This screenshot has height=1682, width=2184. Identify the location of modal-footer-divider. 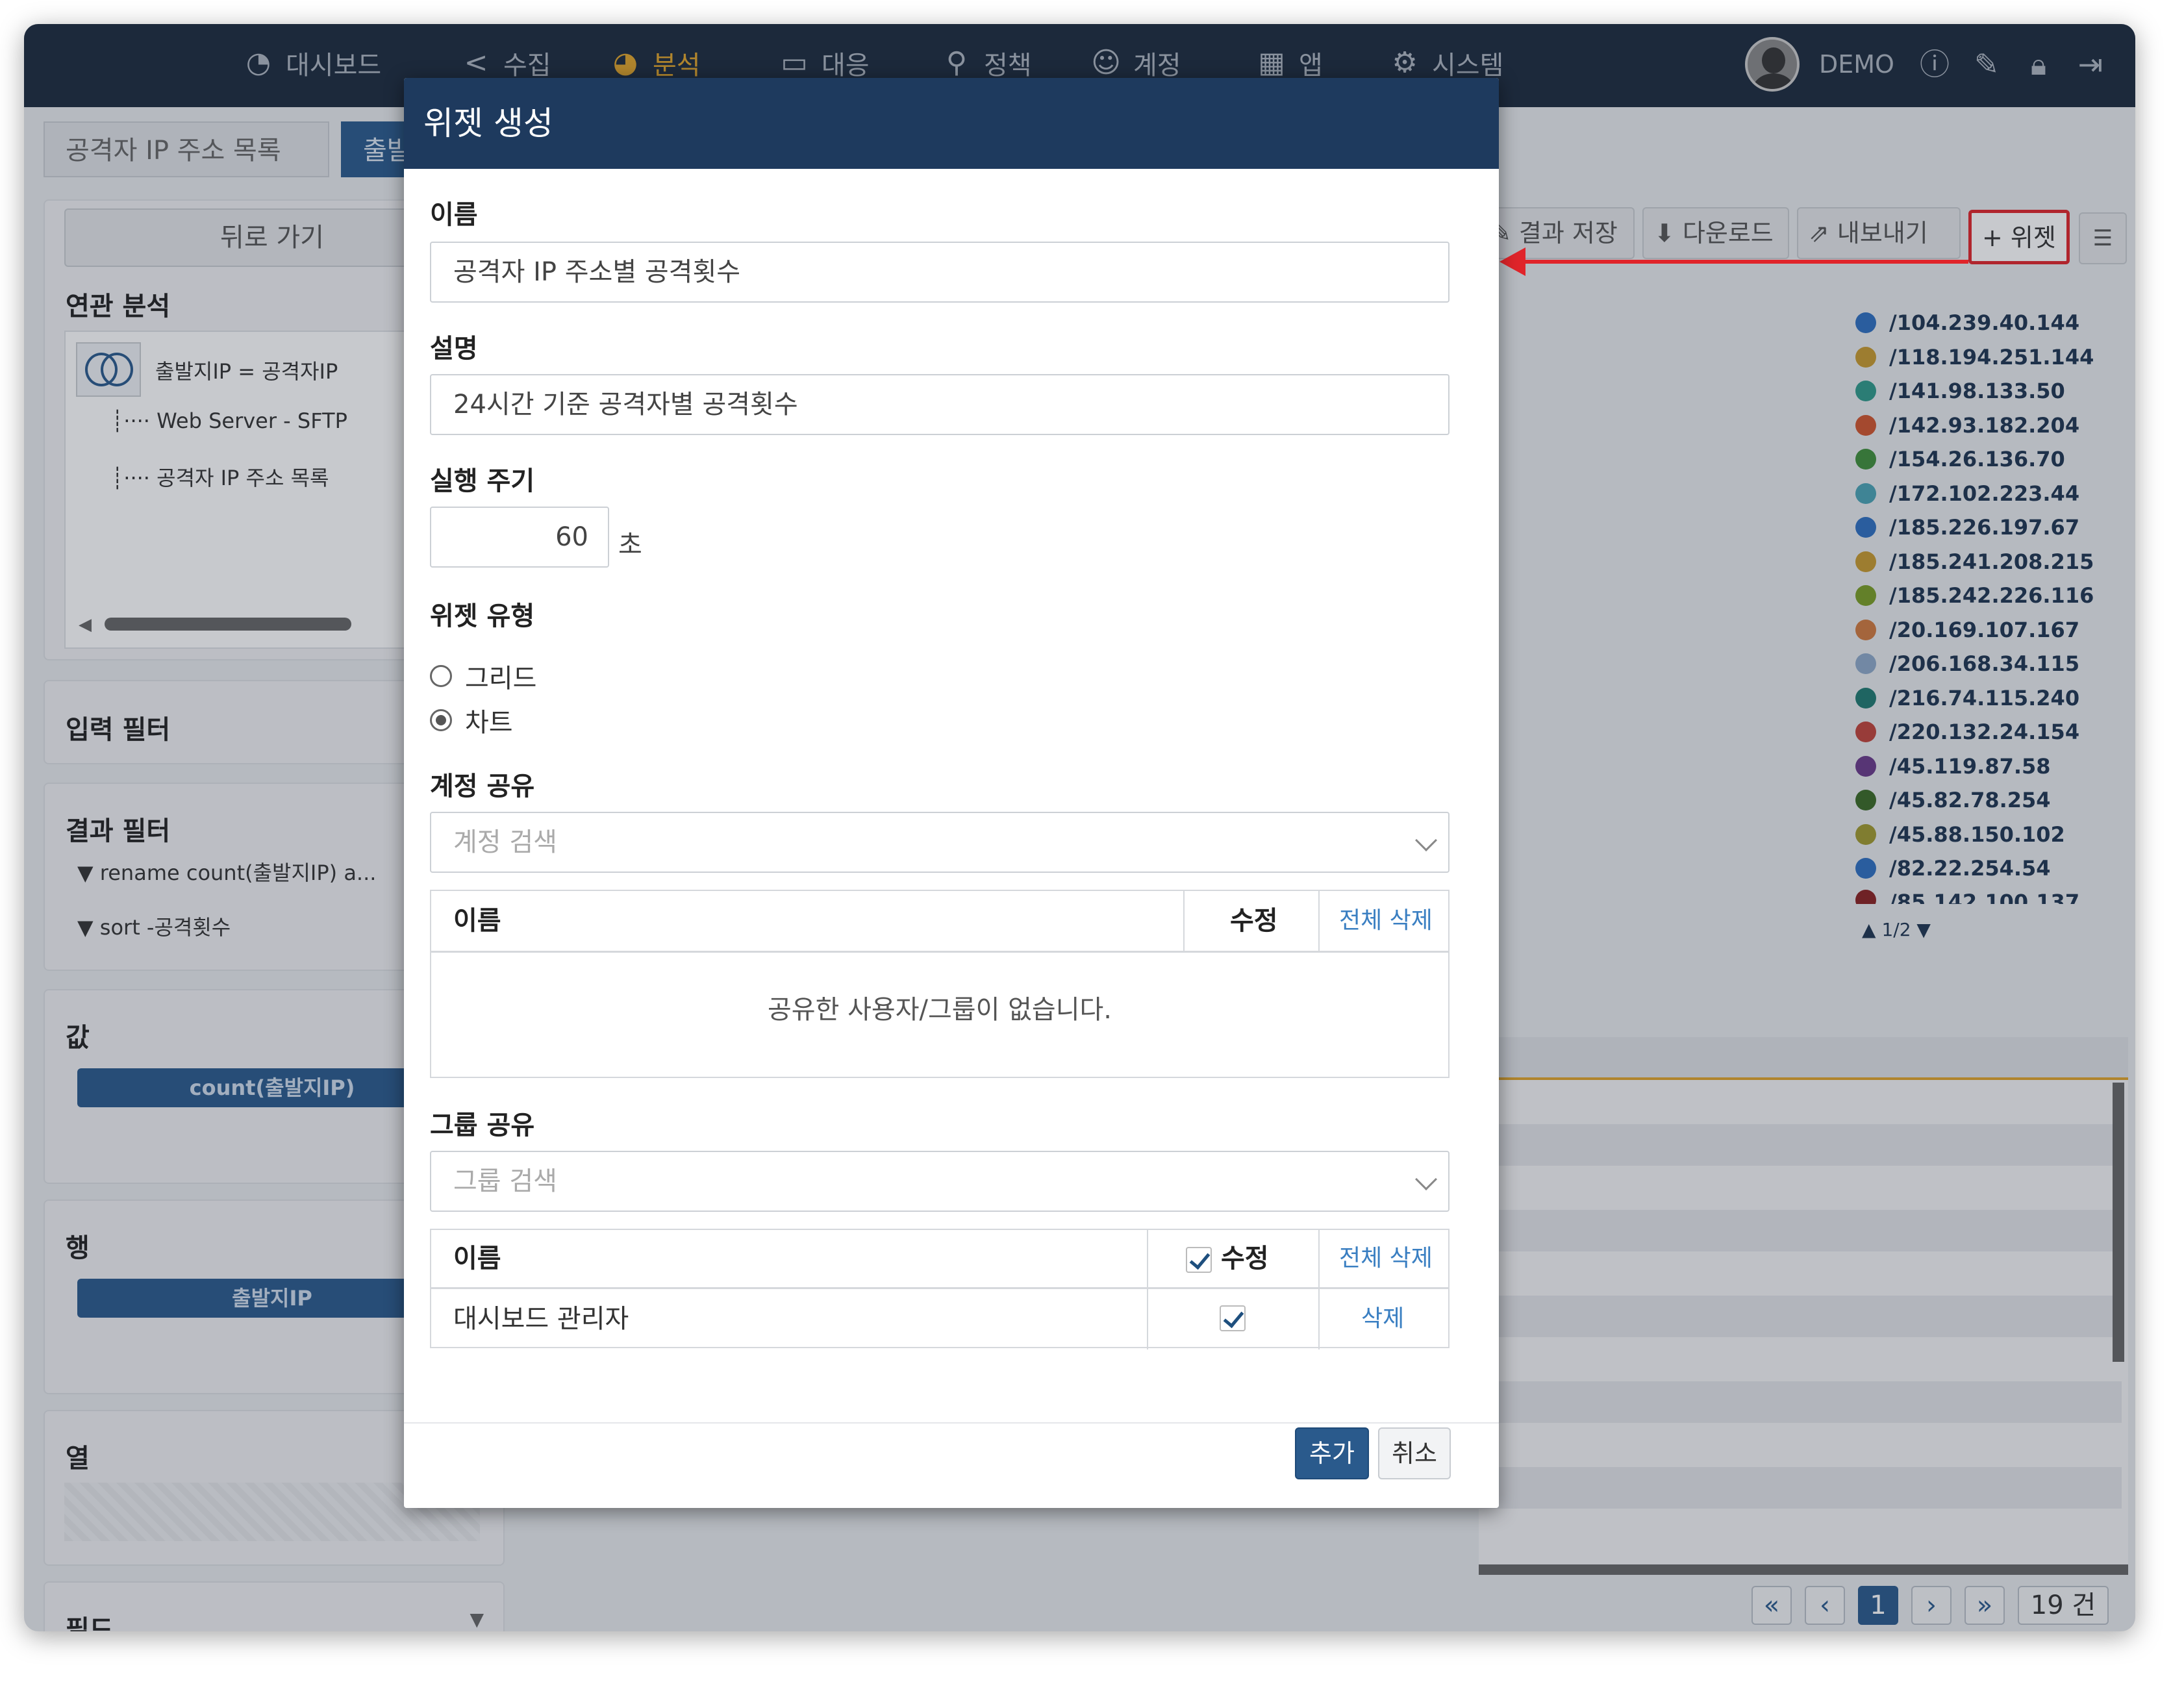
(951, 1423).